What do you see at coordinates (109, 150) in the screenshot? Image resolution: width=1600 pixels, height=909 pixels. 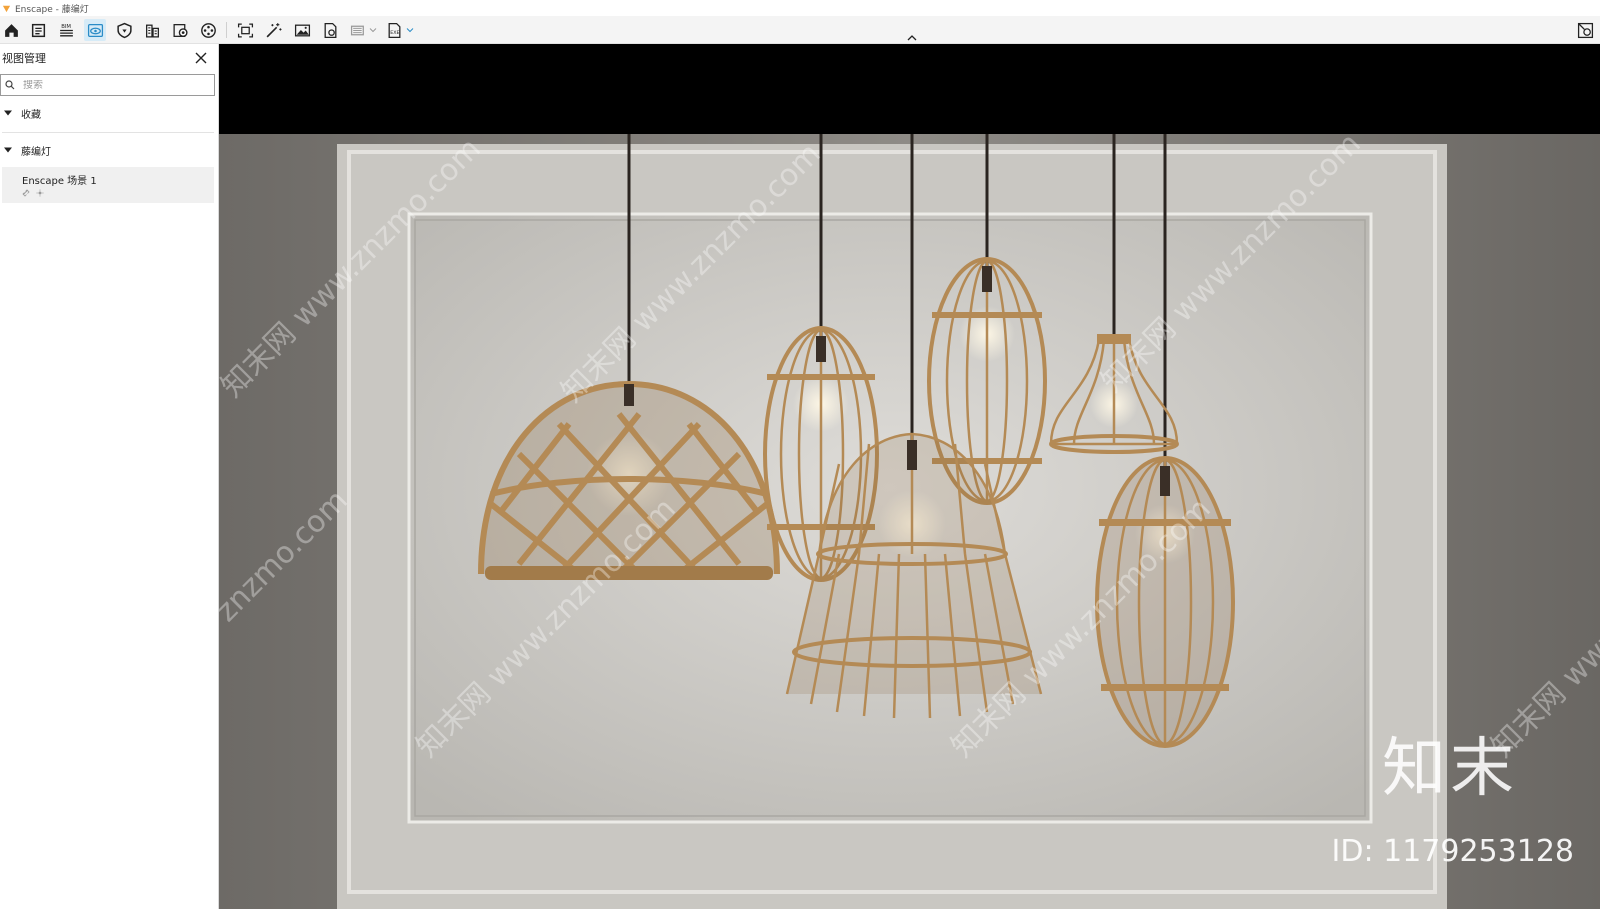 I see `scene-group: 藤编灯` at bounding box center [109, 150].